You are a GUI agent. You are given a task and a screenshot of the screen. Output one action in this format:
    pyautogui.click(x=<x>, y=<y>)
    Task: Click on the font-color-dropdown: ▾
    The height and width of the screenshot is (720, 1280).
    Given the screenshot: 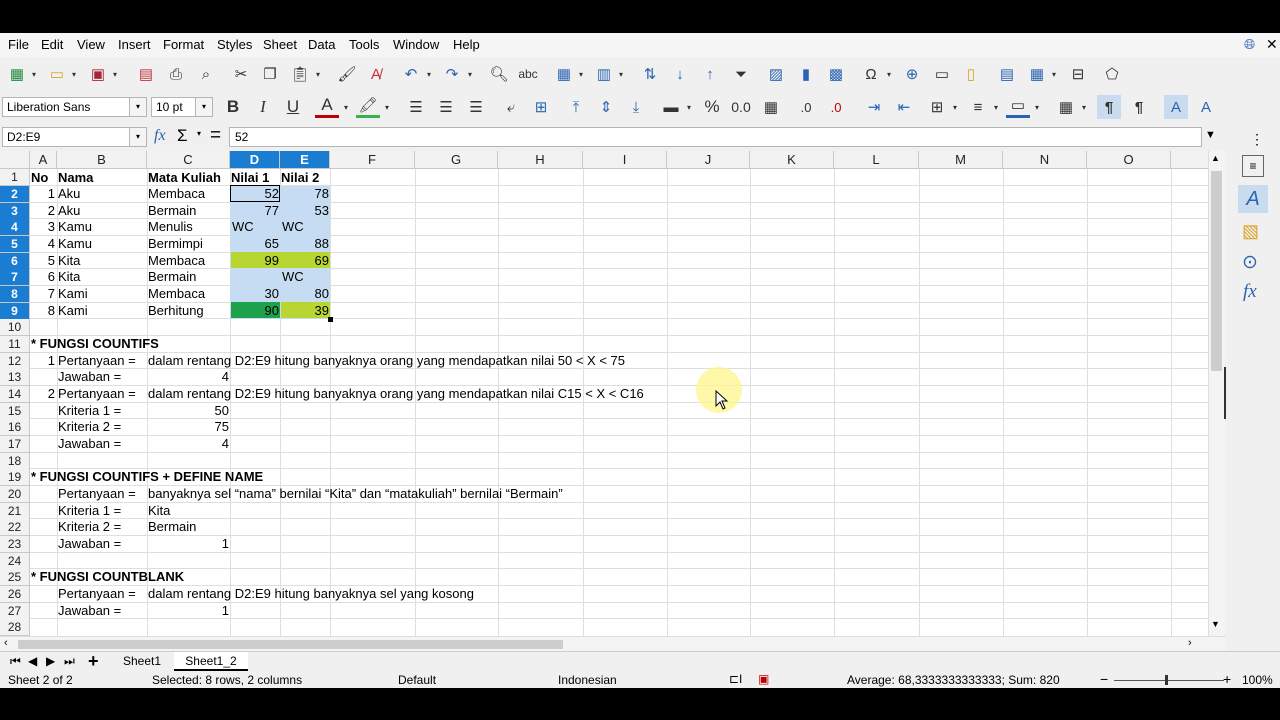 What is the action you would take?
    pyautogui.click(x=346, y=107)
    